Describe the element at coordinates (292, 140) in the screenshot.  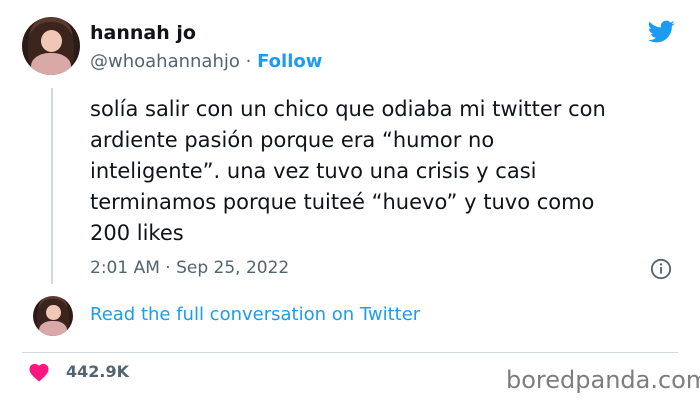
I see `tweet-line: ardiente pasión porque era “humor no` at that location.